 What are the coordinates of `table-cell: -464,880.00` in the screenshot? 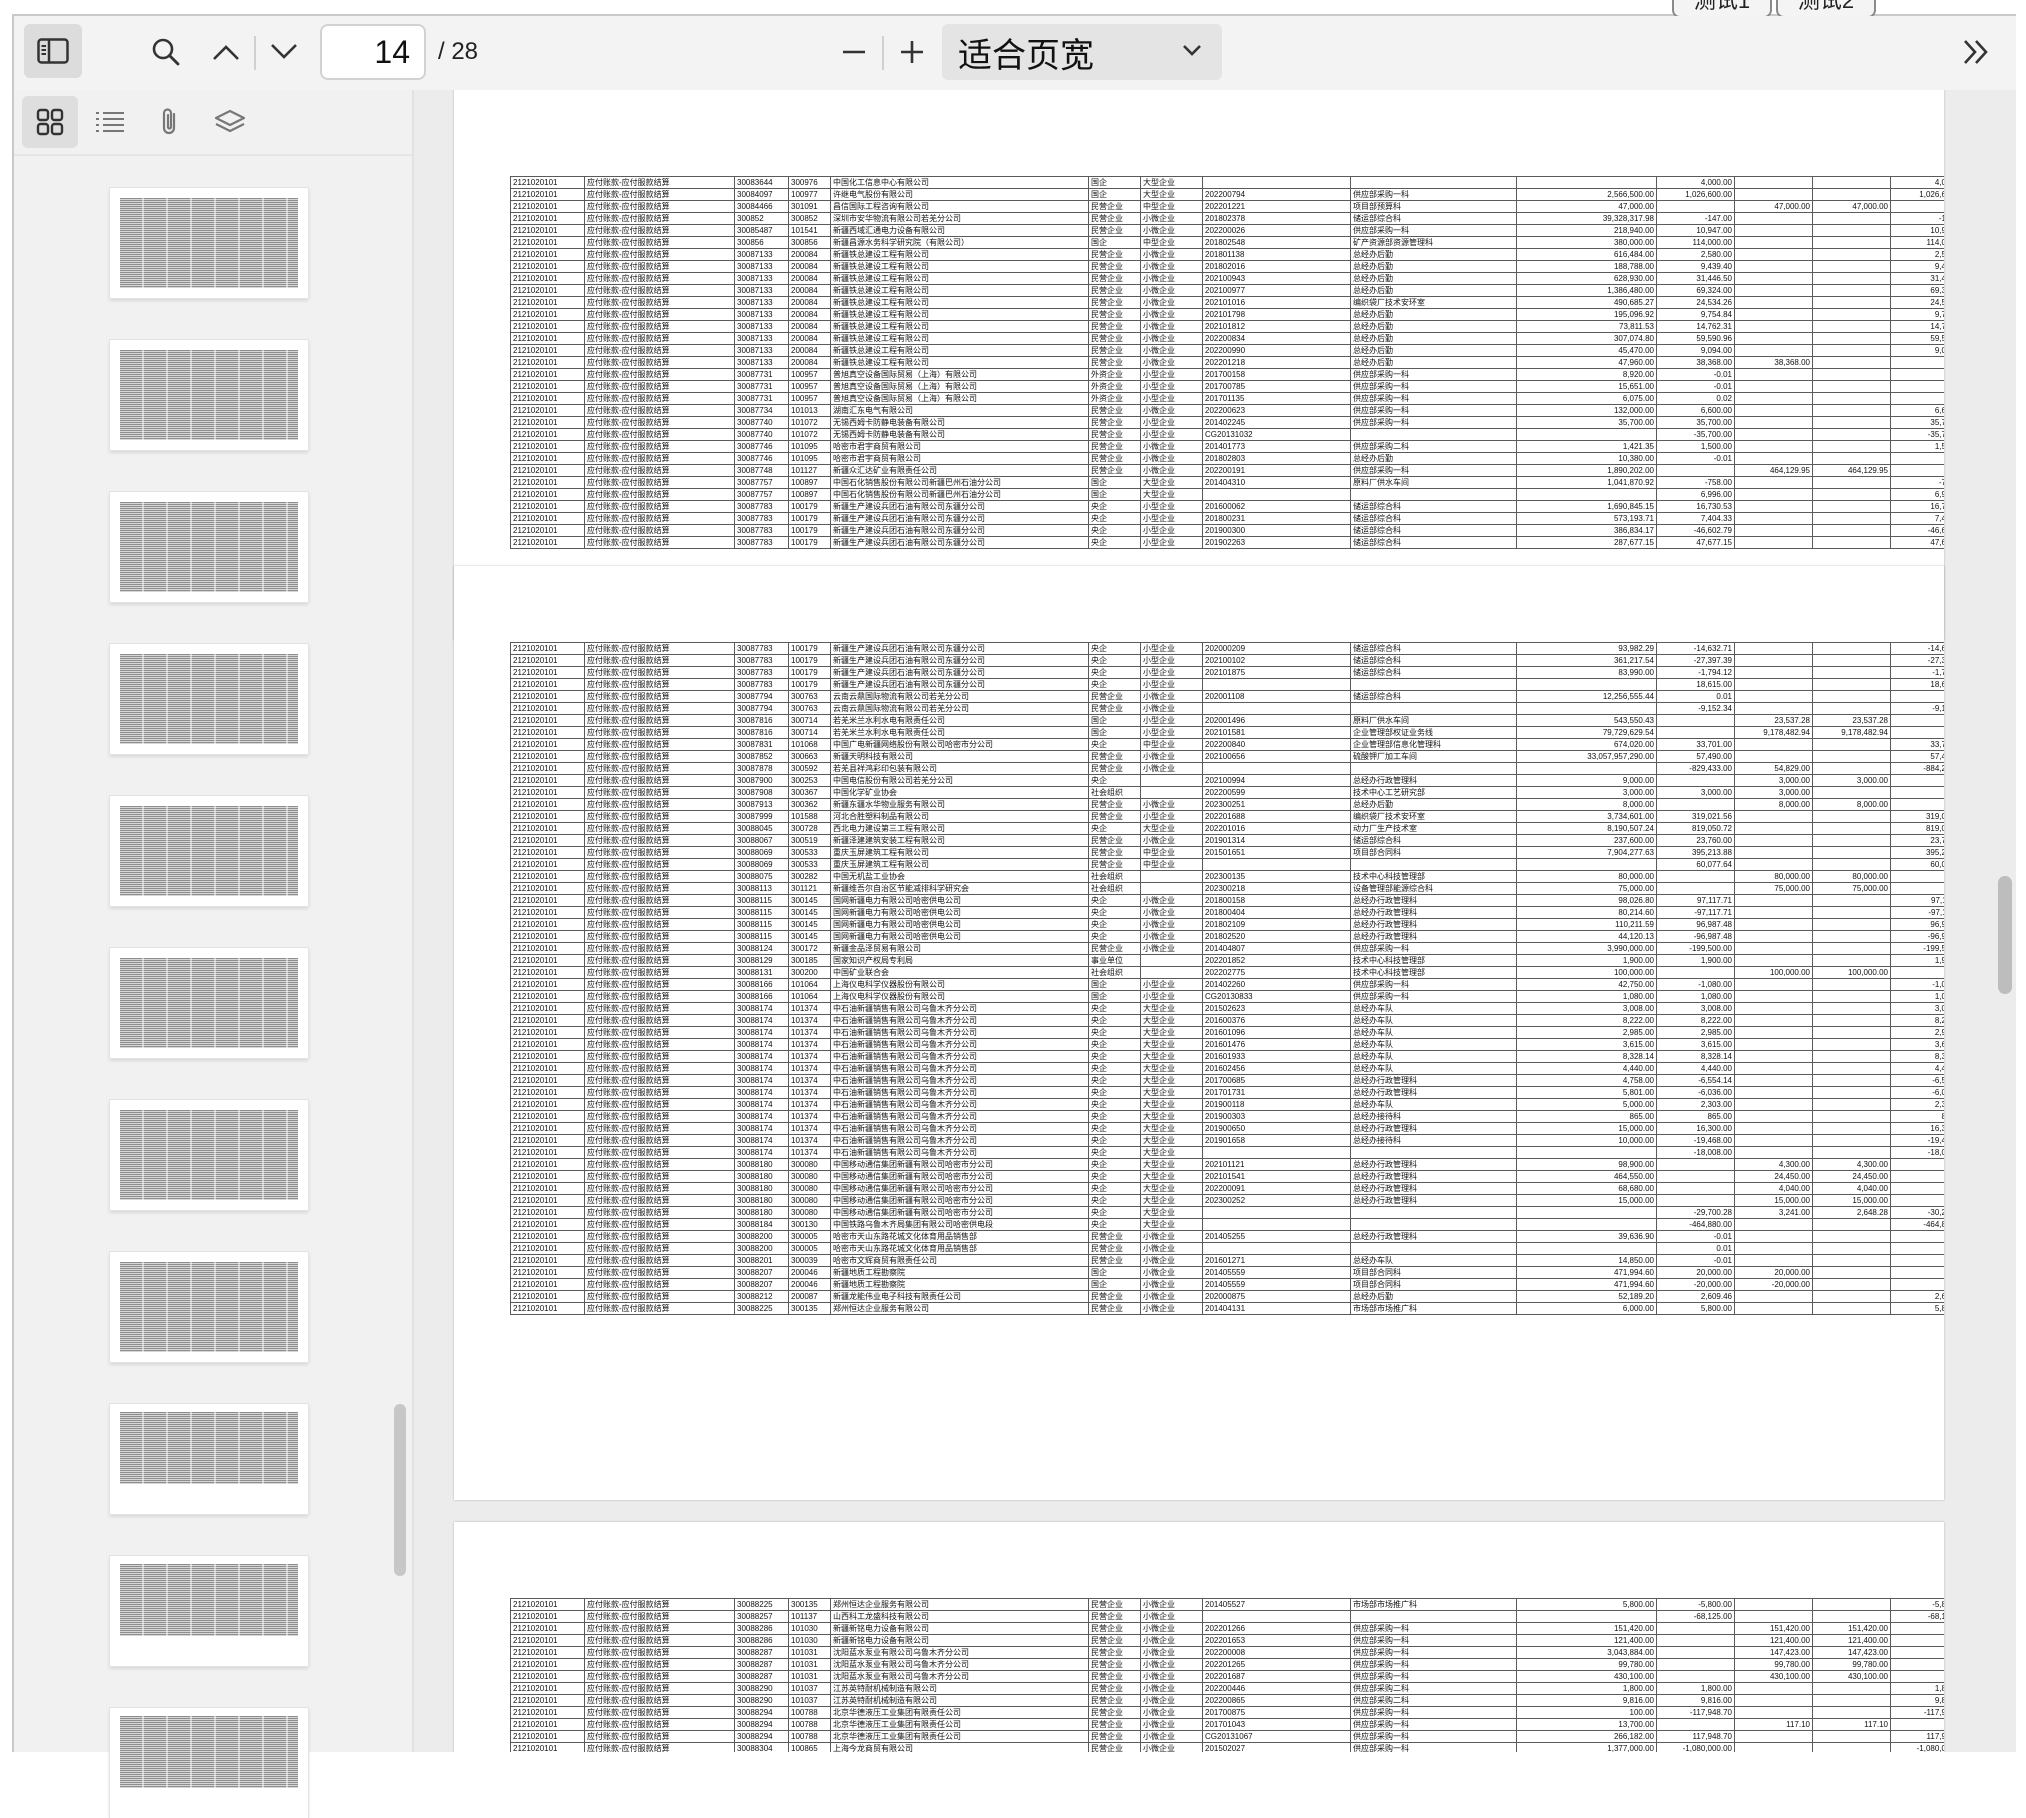 It's located at (1695, 1224).